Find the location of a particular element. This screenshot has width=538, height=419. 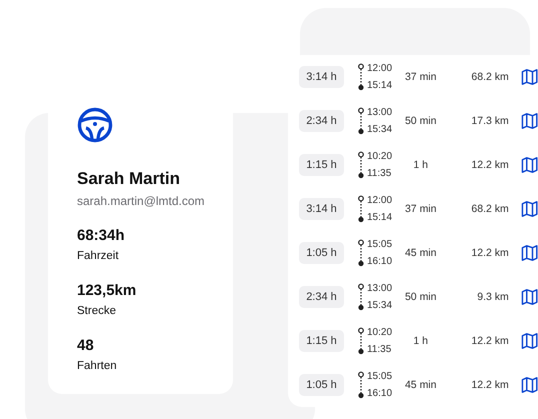

stat-label: Fahrzeit is located at coordinates (98, 256).